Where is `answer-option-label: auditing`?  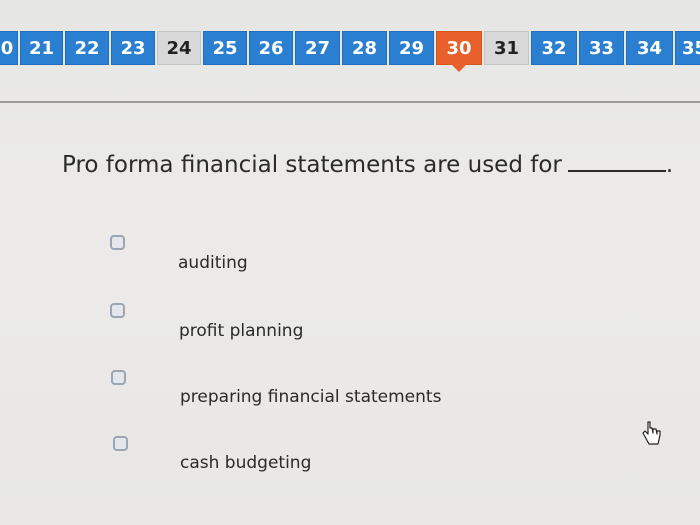 answer-option-label: auditing is located at coordinates (213, 263).